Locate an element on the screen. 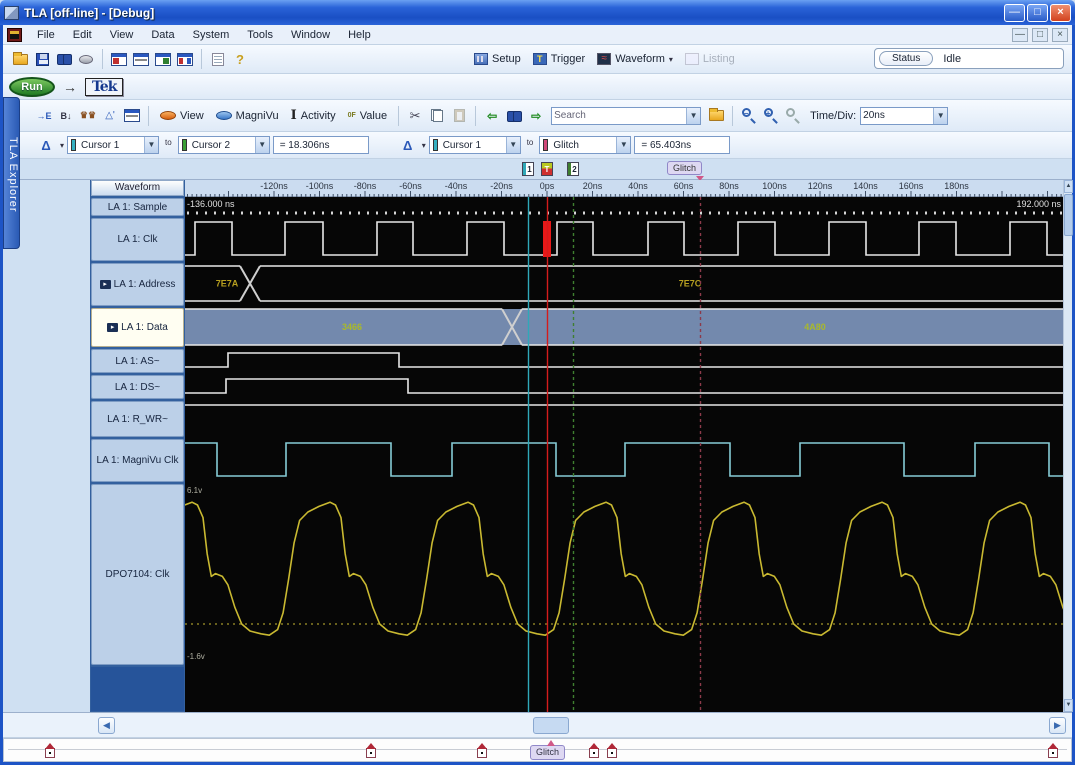  title-bar: TLA [off-line] - [Debug] — □ × is located at coordinates (537, 12).